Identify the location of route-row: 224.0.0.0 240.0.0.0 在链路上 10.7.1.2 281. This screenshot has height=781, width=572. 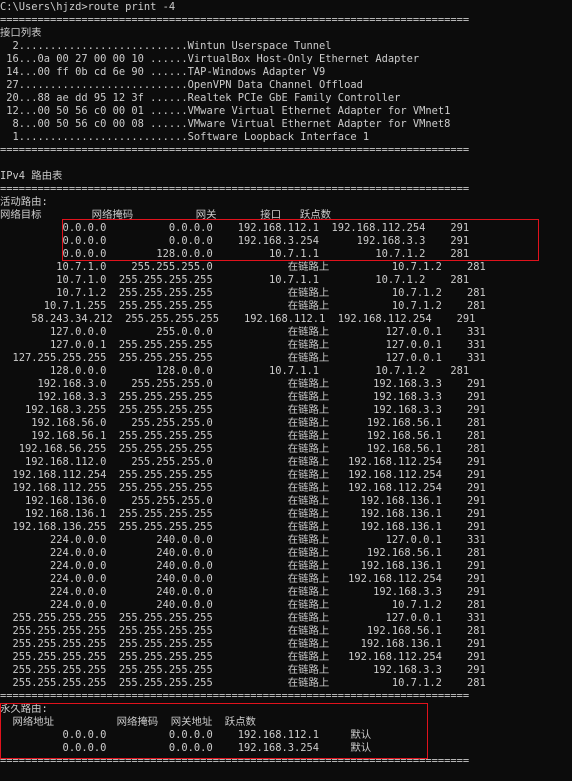
(243, 605).